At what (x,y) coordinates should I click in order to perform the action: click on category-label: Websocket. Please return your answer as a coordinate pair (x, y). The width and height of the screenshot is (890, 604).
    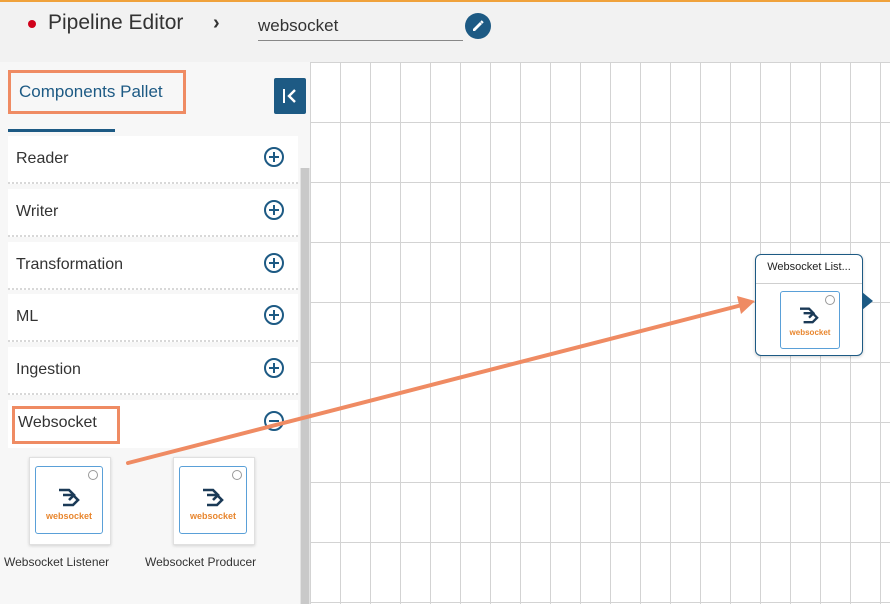
    Looking at the image, I should click on (57, 422).